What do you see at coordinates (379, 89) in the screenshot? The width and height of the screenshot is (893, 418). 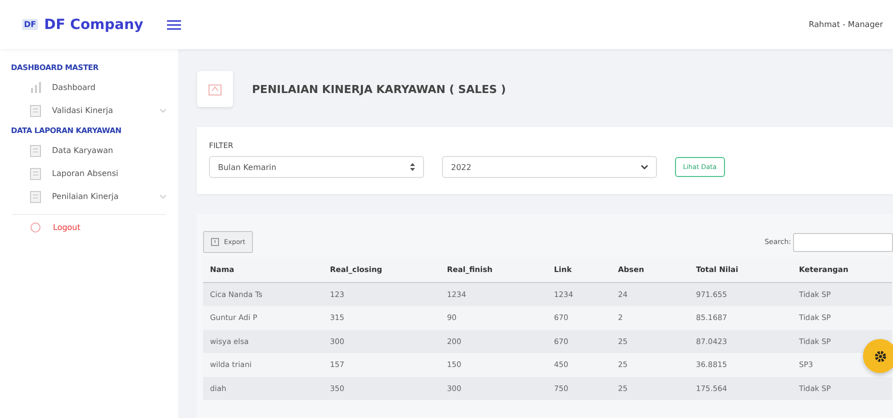 I see `page-title: PENILAIAN KINERJA KARYAWAN ( SALES )` at bounding box center [379, 89].